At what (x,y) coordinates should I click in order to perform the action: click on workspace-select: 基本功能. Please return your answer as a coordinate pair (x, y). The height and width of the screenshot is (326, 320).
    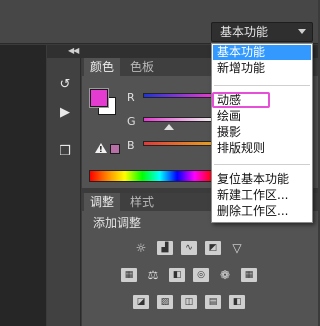
    Looking at the image, I should click on (262, 32).